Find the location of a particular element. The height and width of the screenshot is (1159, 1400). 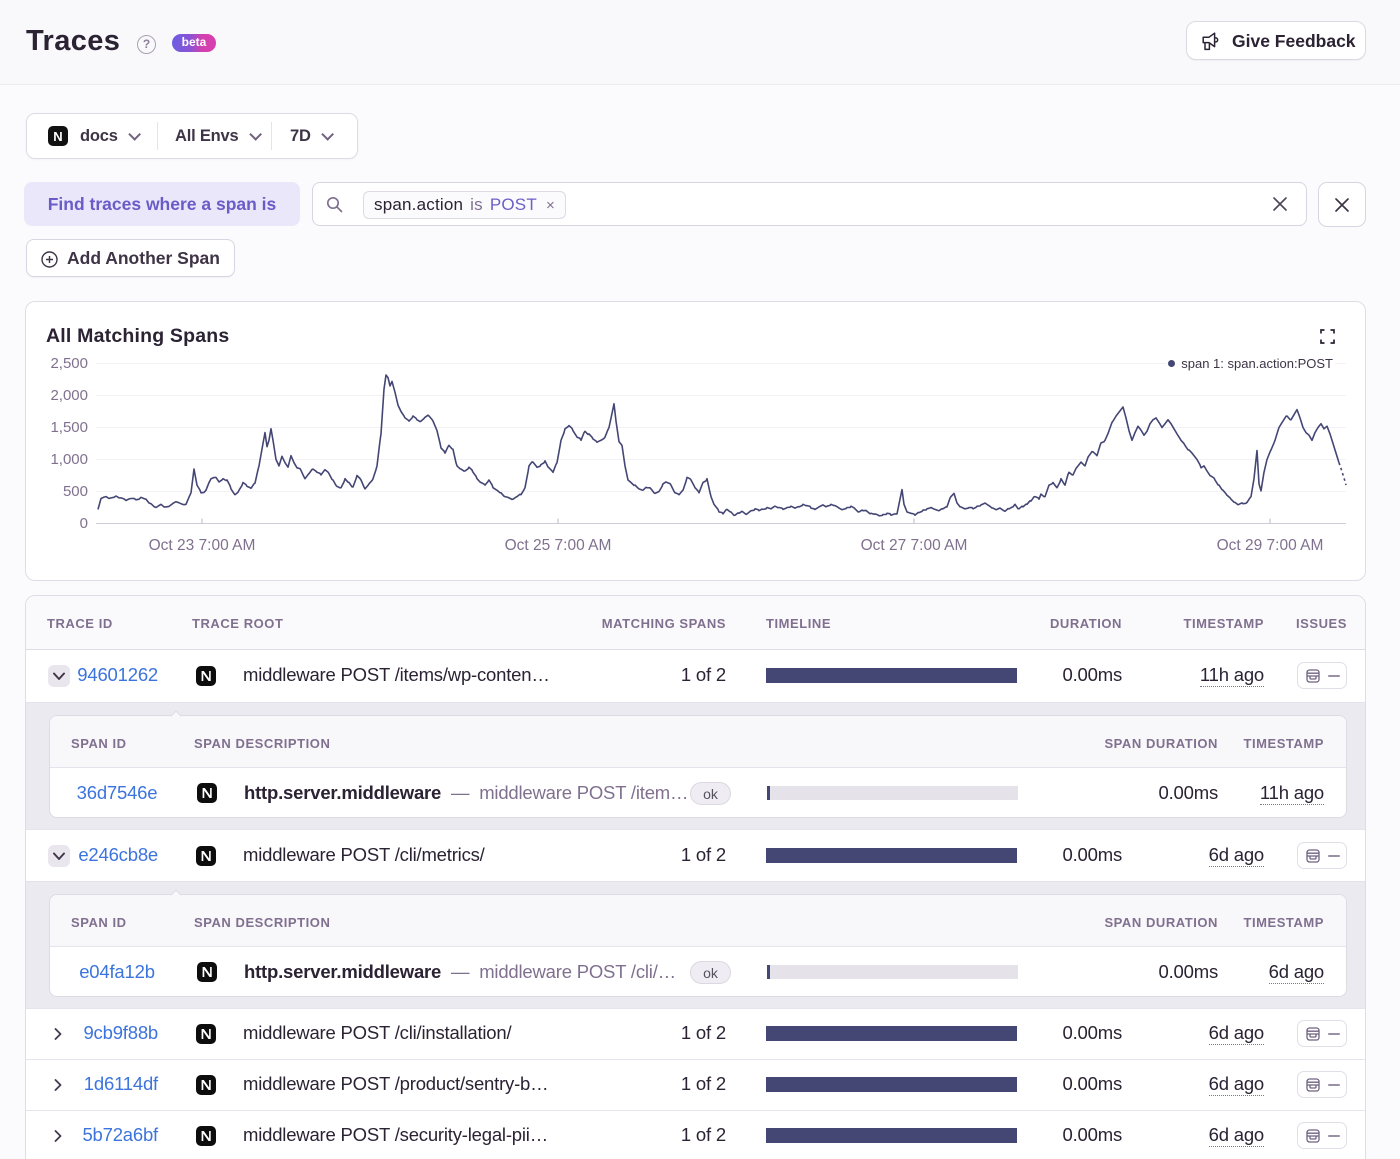

svg-text: 500 is located at coordinates (75, 491).